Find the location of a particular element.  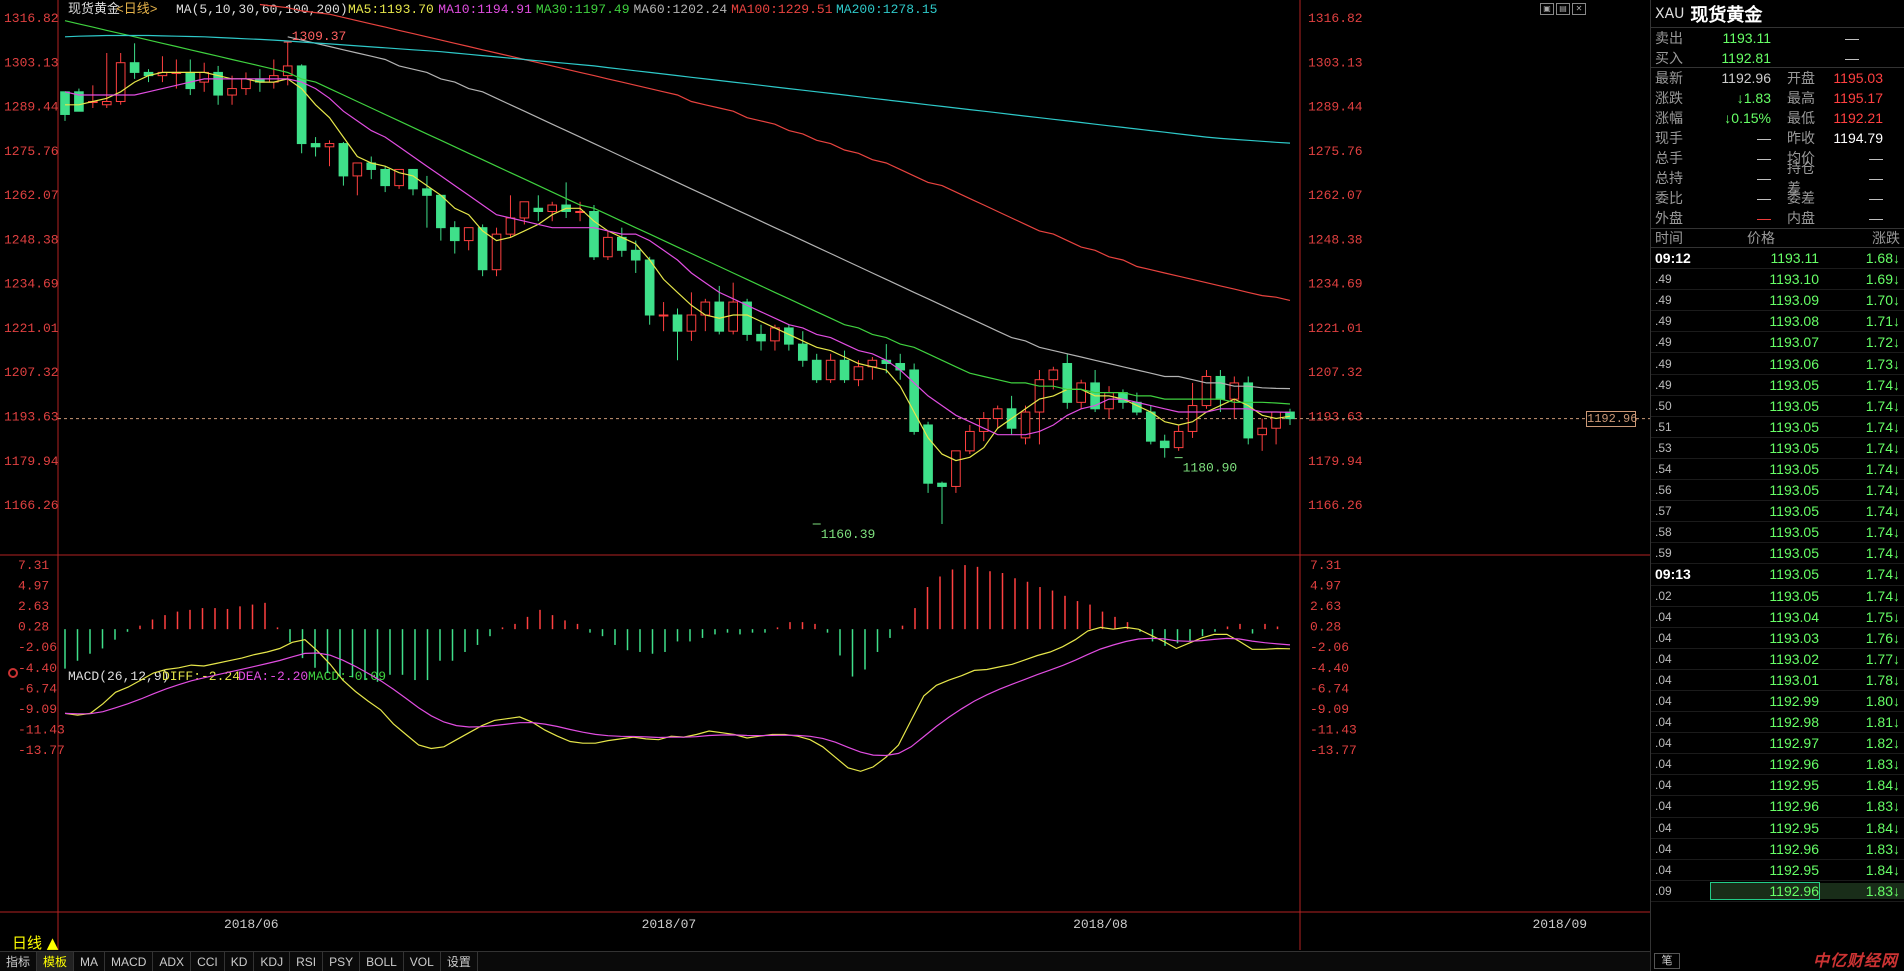

tick-row: .56 1193.05 1.74↓ is located at coordinates (1777, 491).